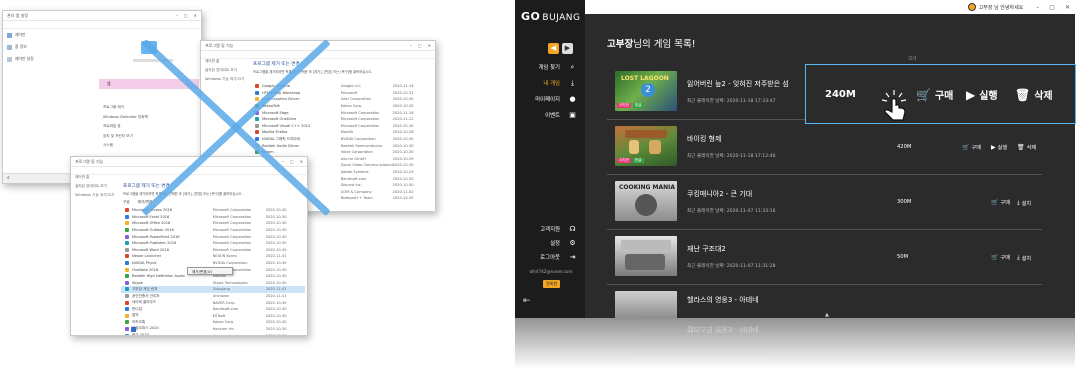 The width and height of the screenshot is (1079, 369). I want to click on back-arrow-icon: ◀, so click(553, 48).